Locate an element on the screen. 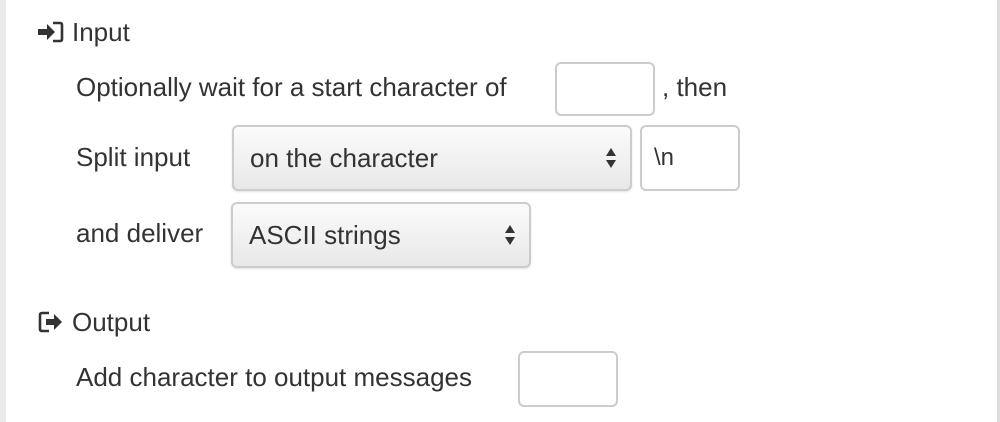  input-section-header: Input is located at coordinates (84, 32).